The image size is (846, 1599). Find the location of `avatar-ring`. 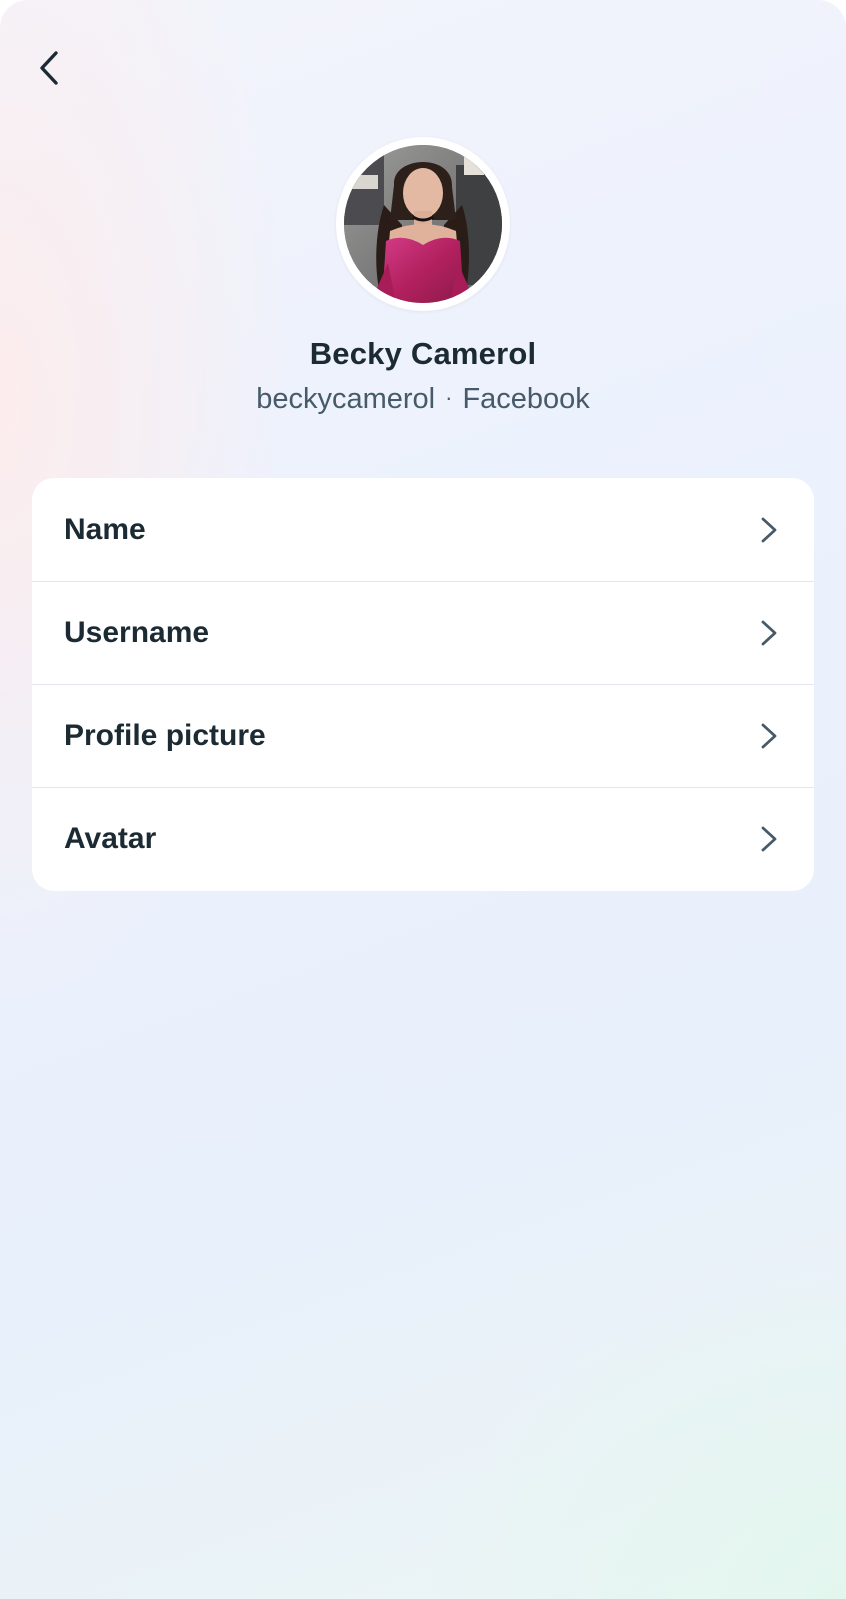

avatar-ring is located at coordinates (423, 224).